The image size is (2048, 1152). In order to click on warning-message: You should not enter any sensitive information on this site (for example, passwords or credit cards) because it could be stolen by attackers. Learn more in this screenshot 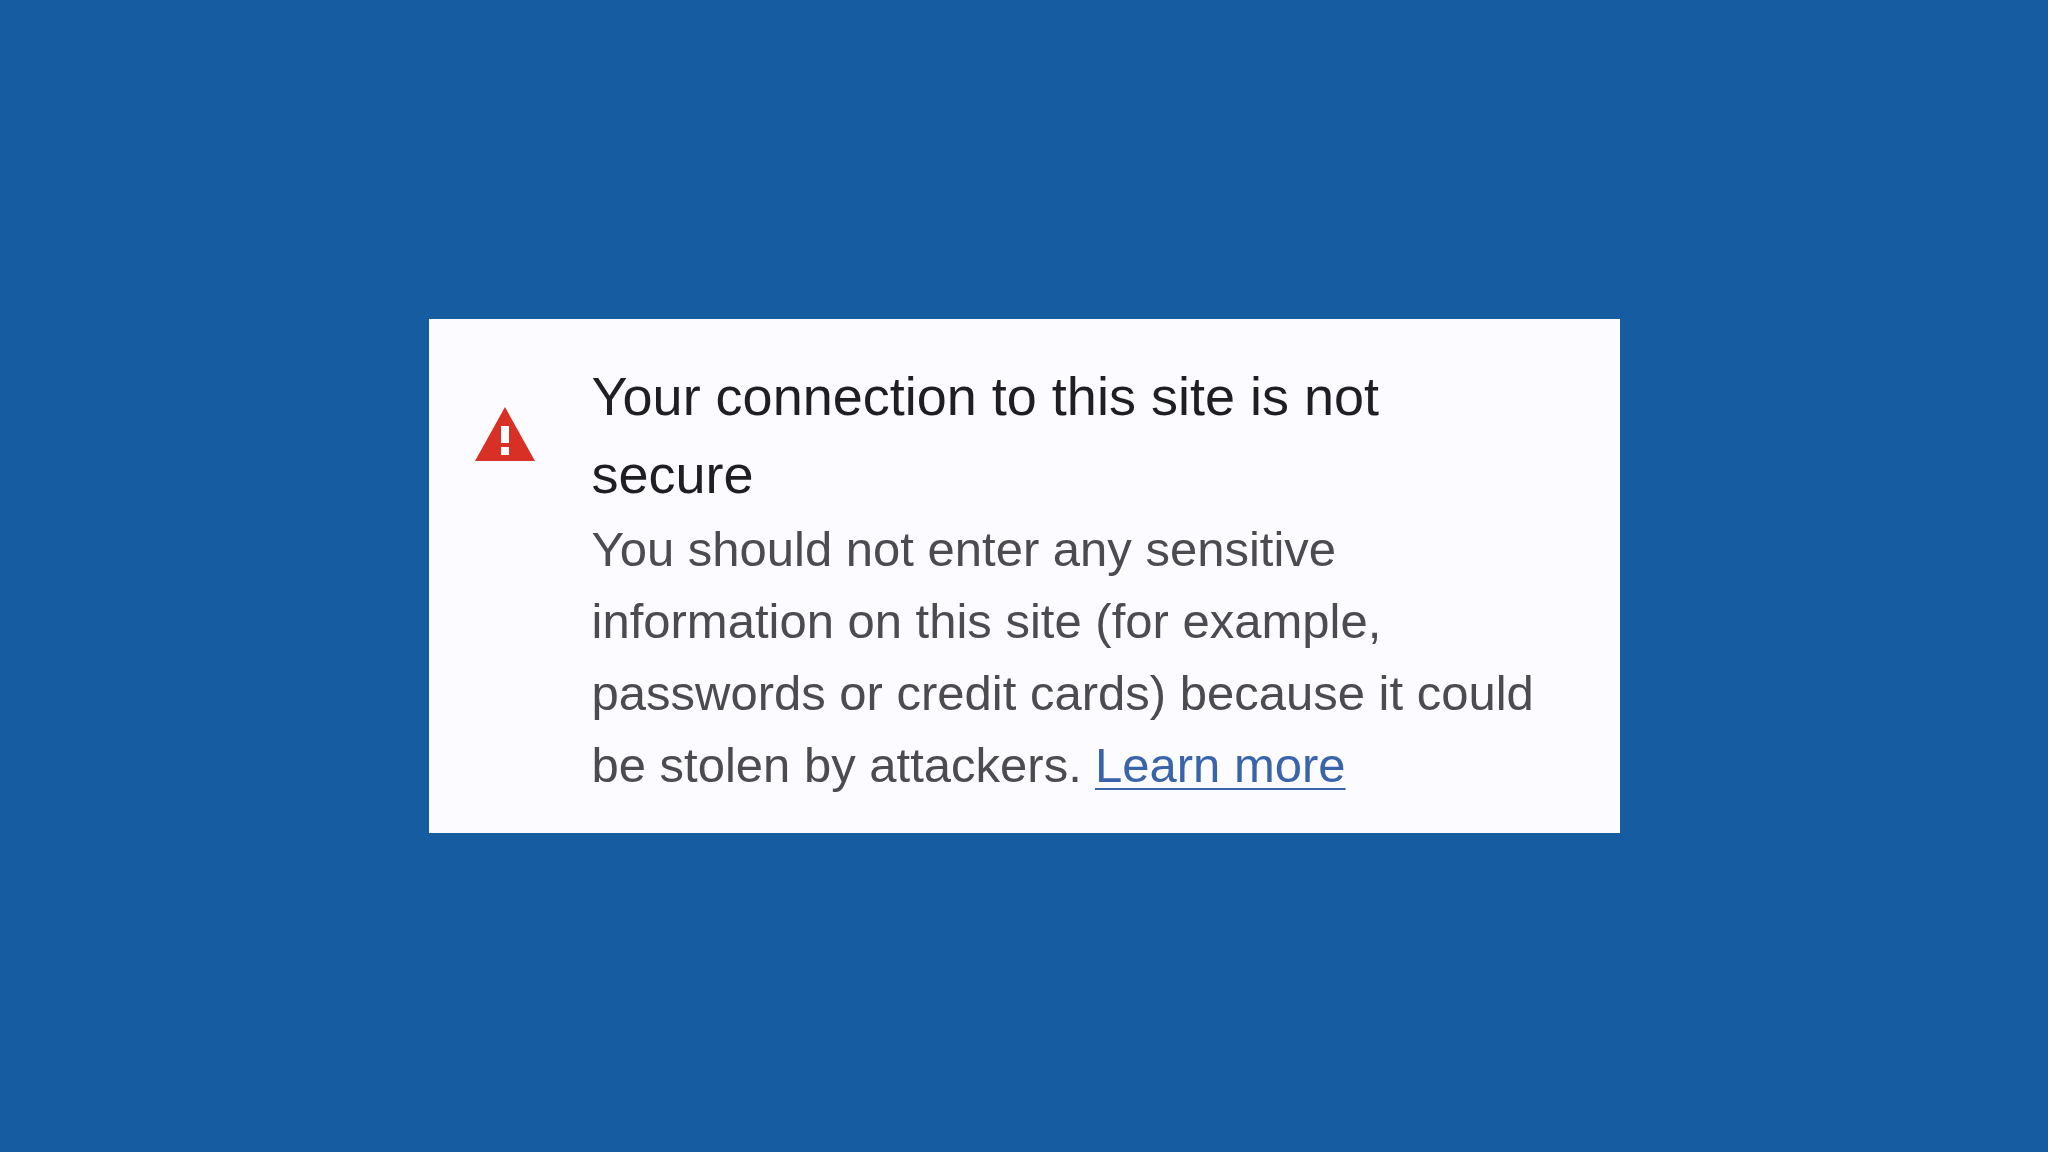, I will do `click(1063, 657)`.